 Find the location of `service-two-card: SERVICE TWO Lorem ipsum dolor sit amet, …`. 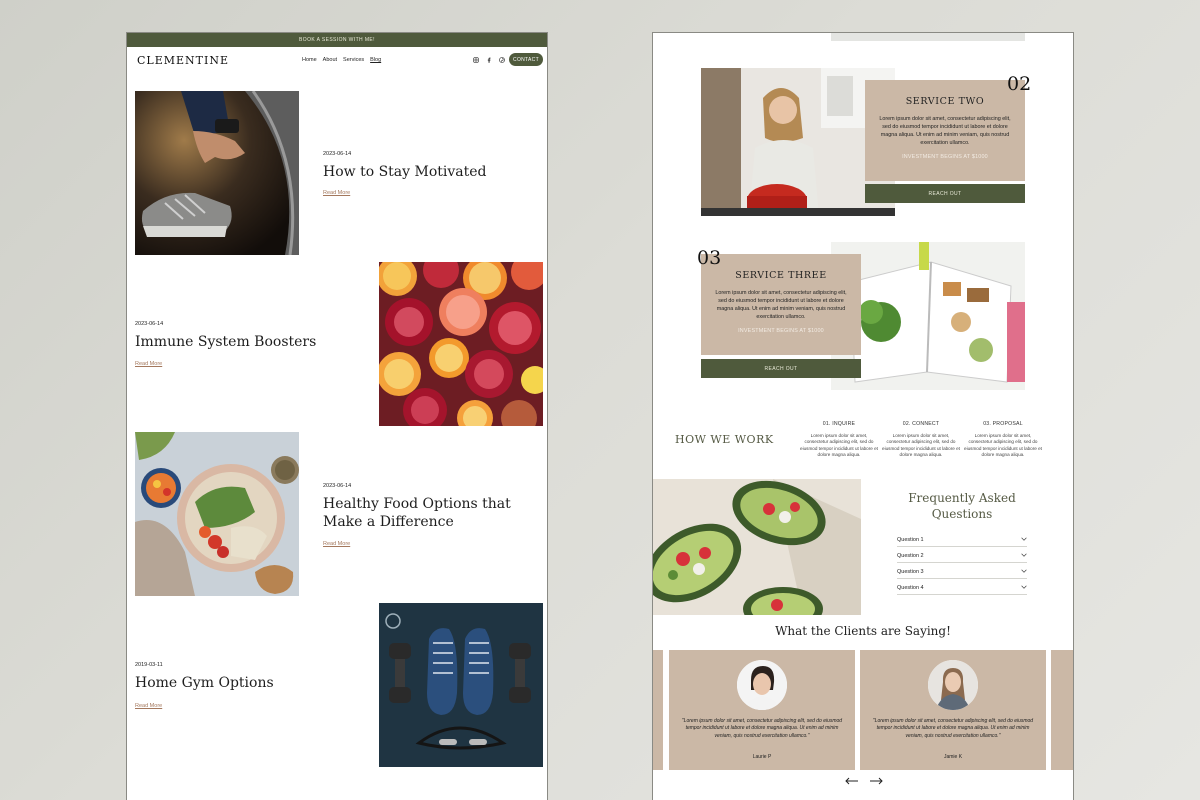

service-two-card: SERVICE TWO Lorem ipsum dolor sit amet, … is located at coordinates (945, 130).